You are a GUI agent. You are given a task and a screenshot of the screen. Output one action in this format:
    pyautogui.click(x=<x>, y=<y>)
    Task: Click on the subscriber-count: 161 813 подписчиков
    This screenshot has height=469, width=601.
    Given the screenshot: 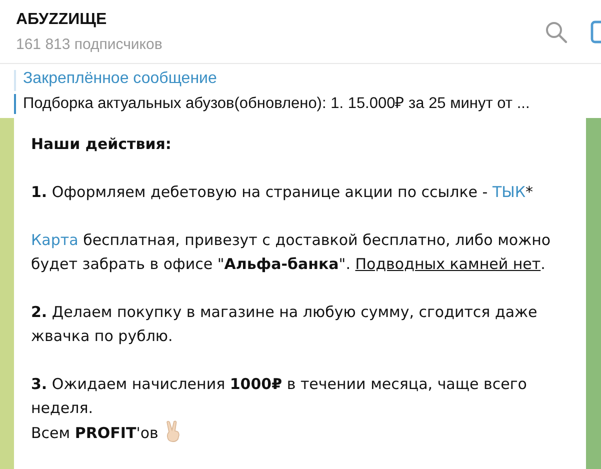 What is the action you would take?
    pyautogui.click(x=90, y=44)
    